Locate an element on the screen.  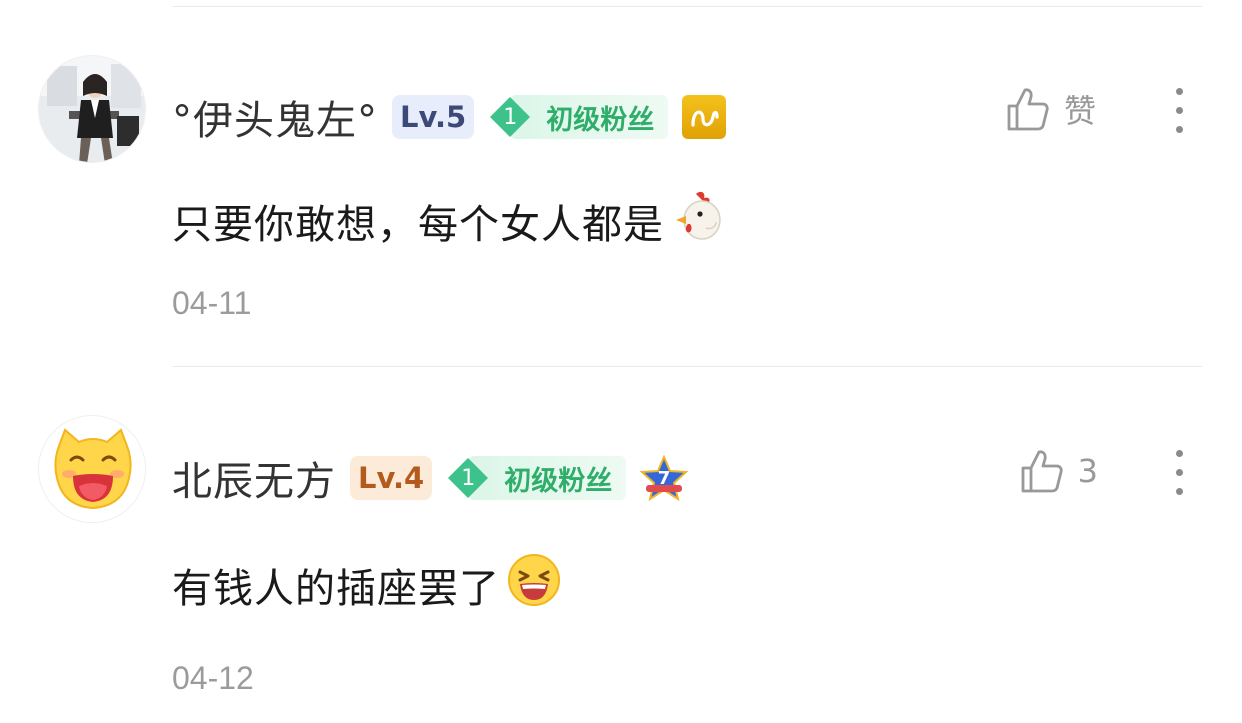
comment-header: °伊头鬼左° Lv.5 1 初级粉丝 is located at coordinates (449, 118).